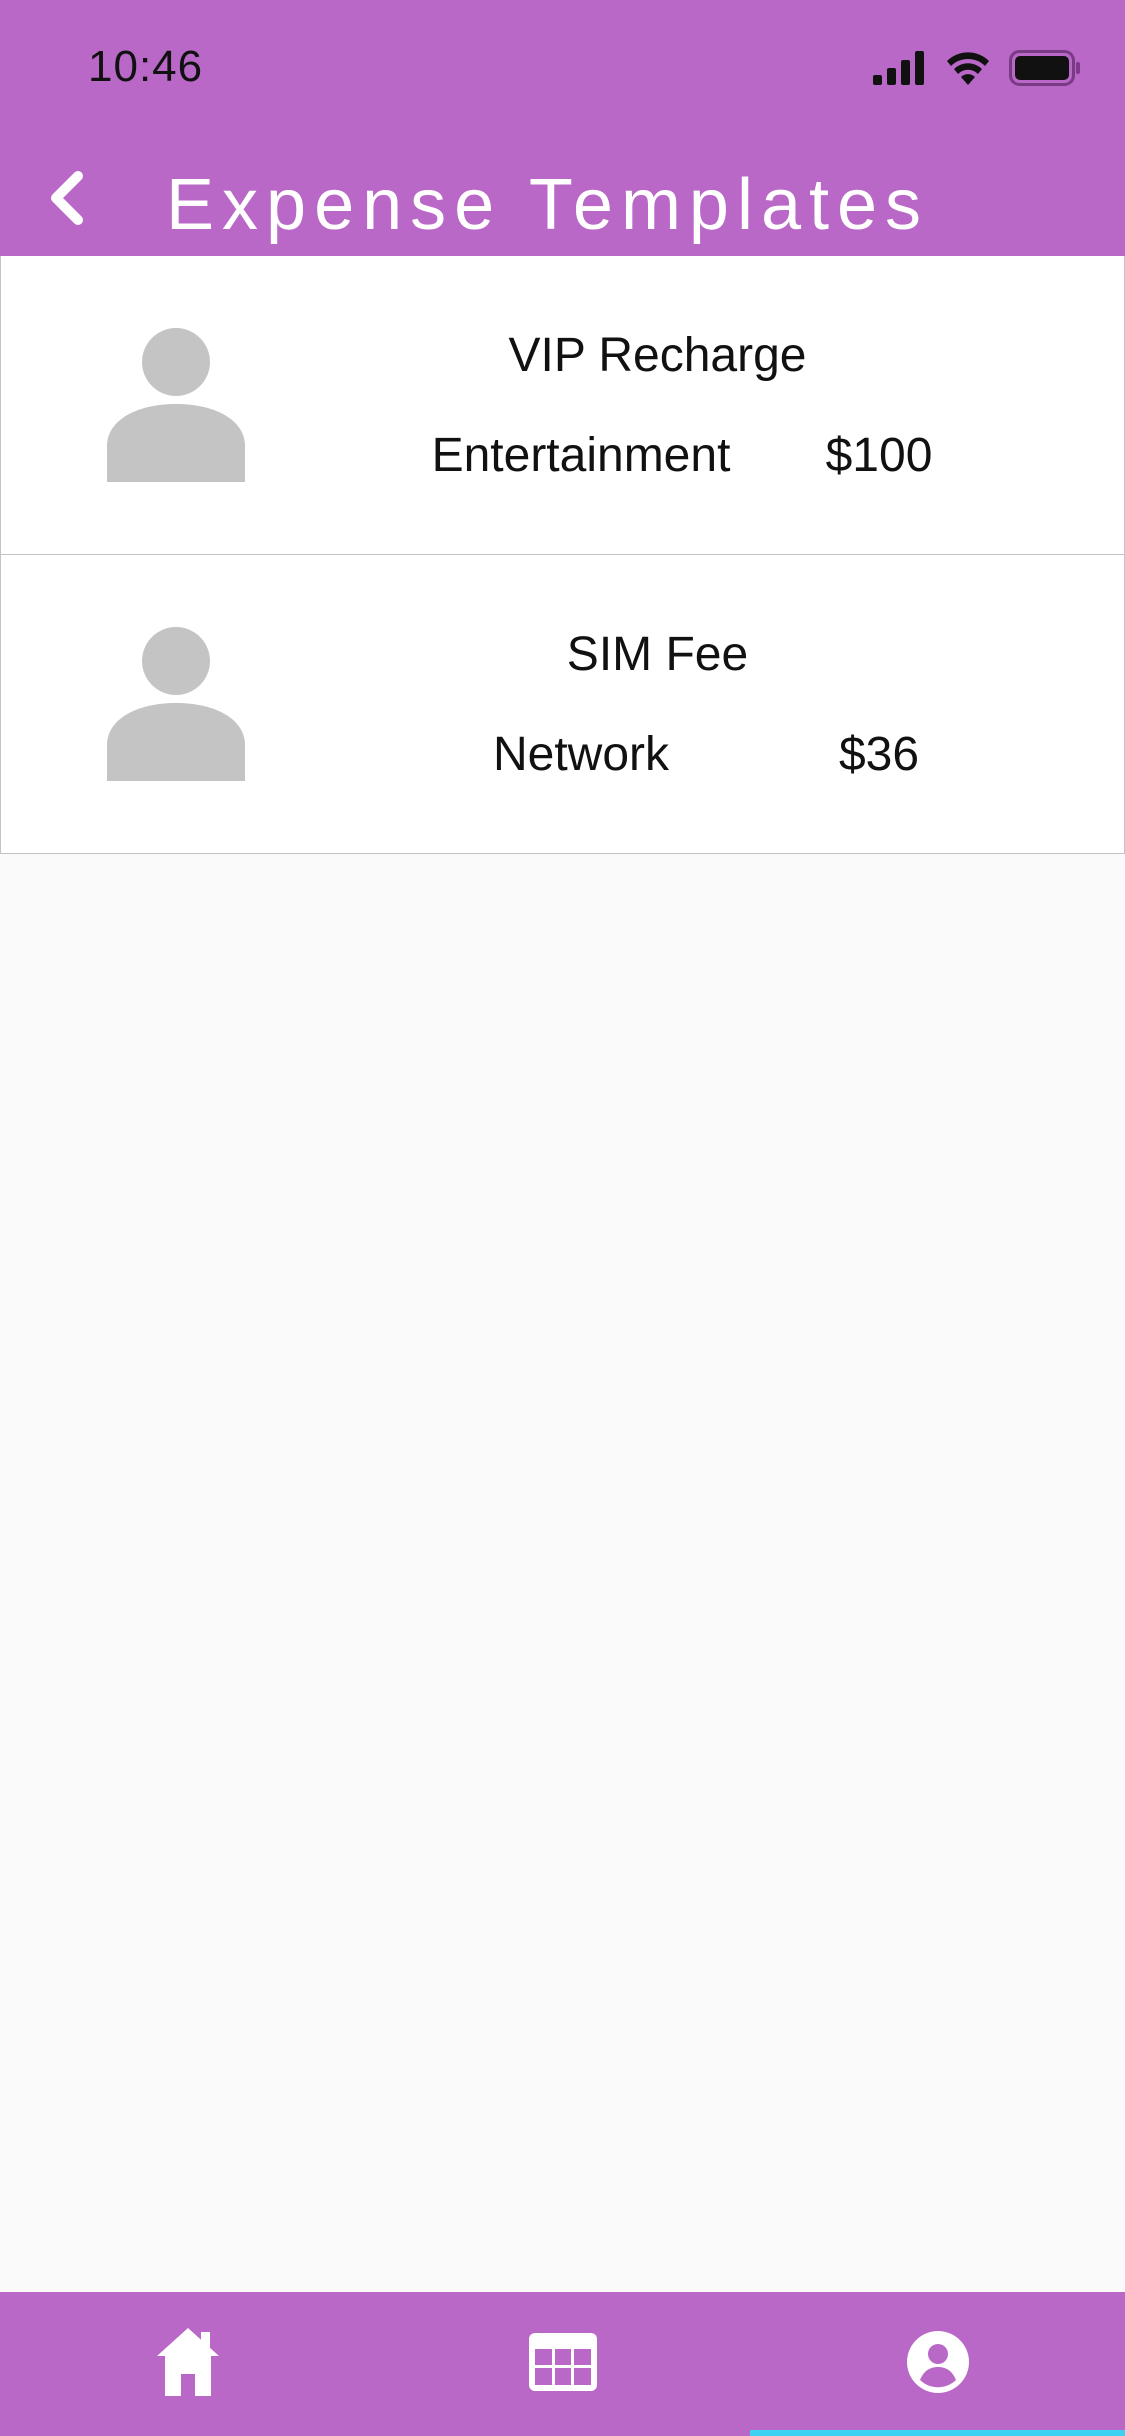  What do you see at coordinates (937, 2433) in the screenshot?
I see `active-tab-indicator` at bounding box center [937, 2433].